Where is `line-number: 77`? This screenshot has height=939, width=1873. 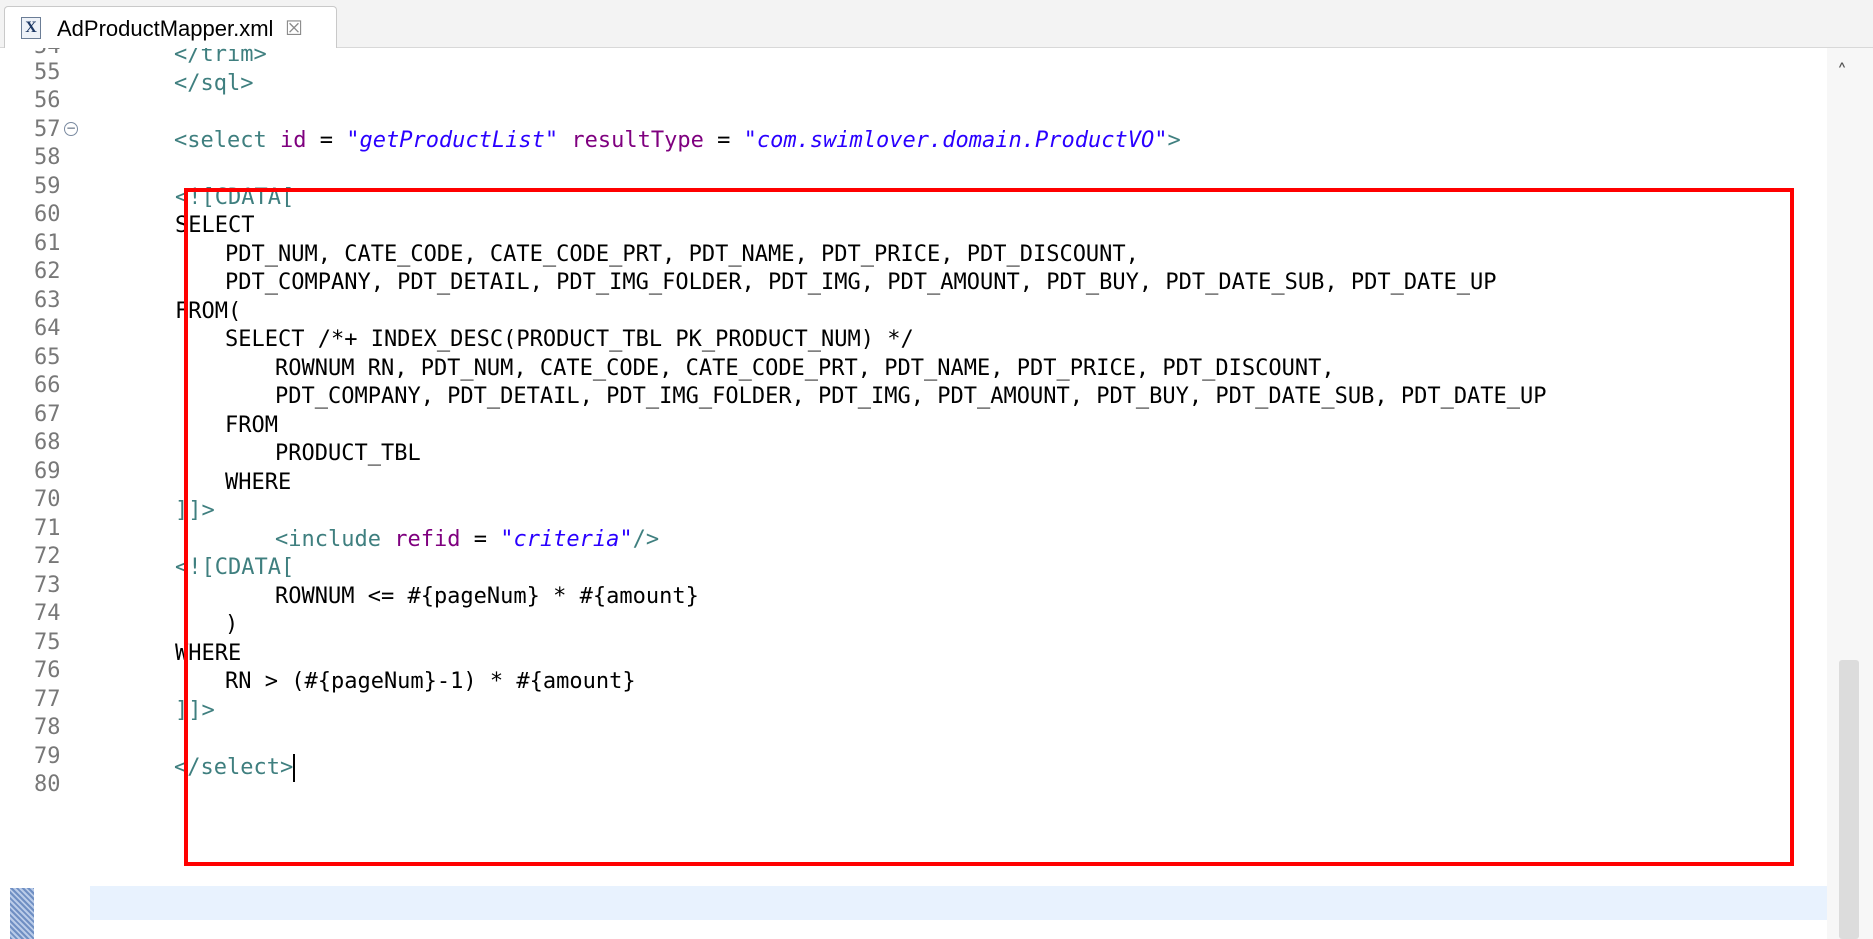
line-number: 77 is located at coordinates (47, 699).